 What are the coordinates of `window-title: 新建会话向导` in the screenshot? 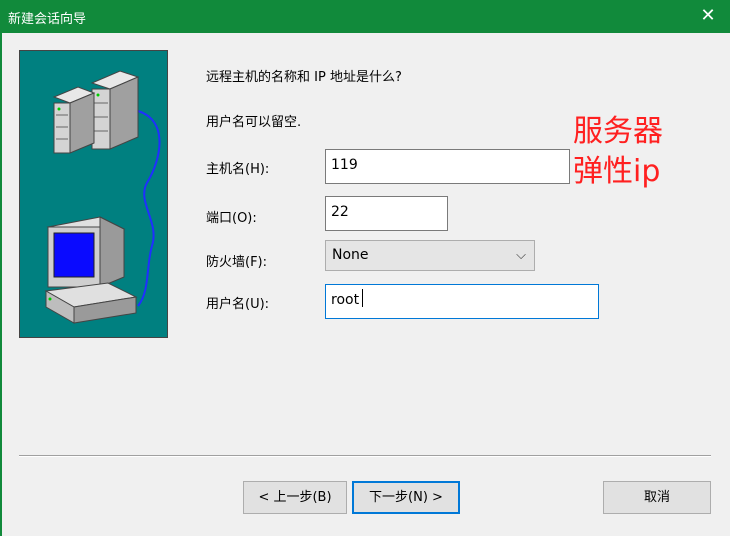 It's located at (47, 19).